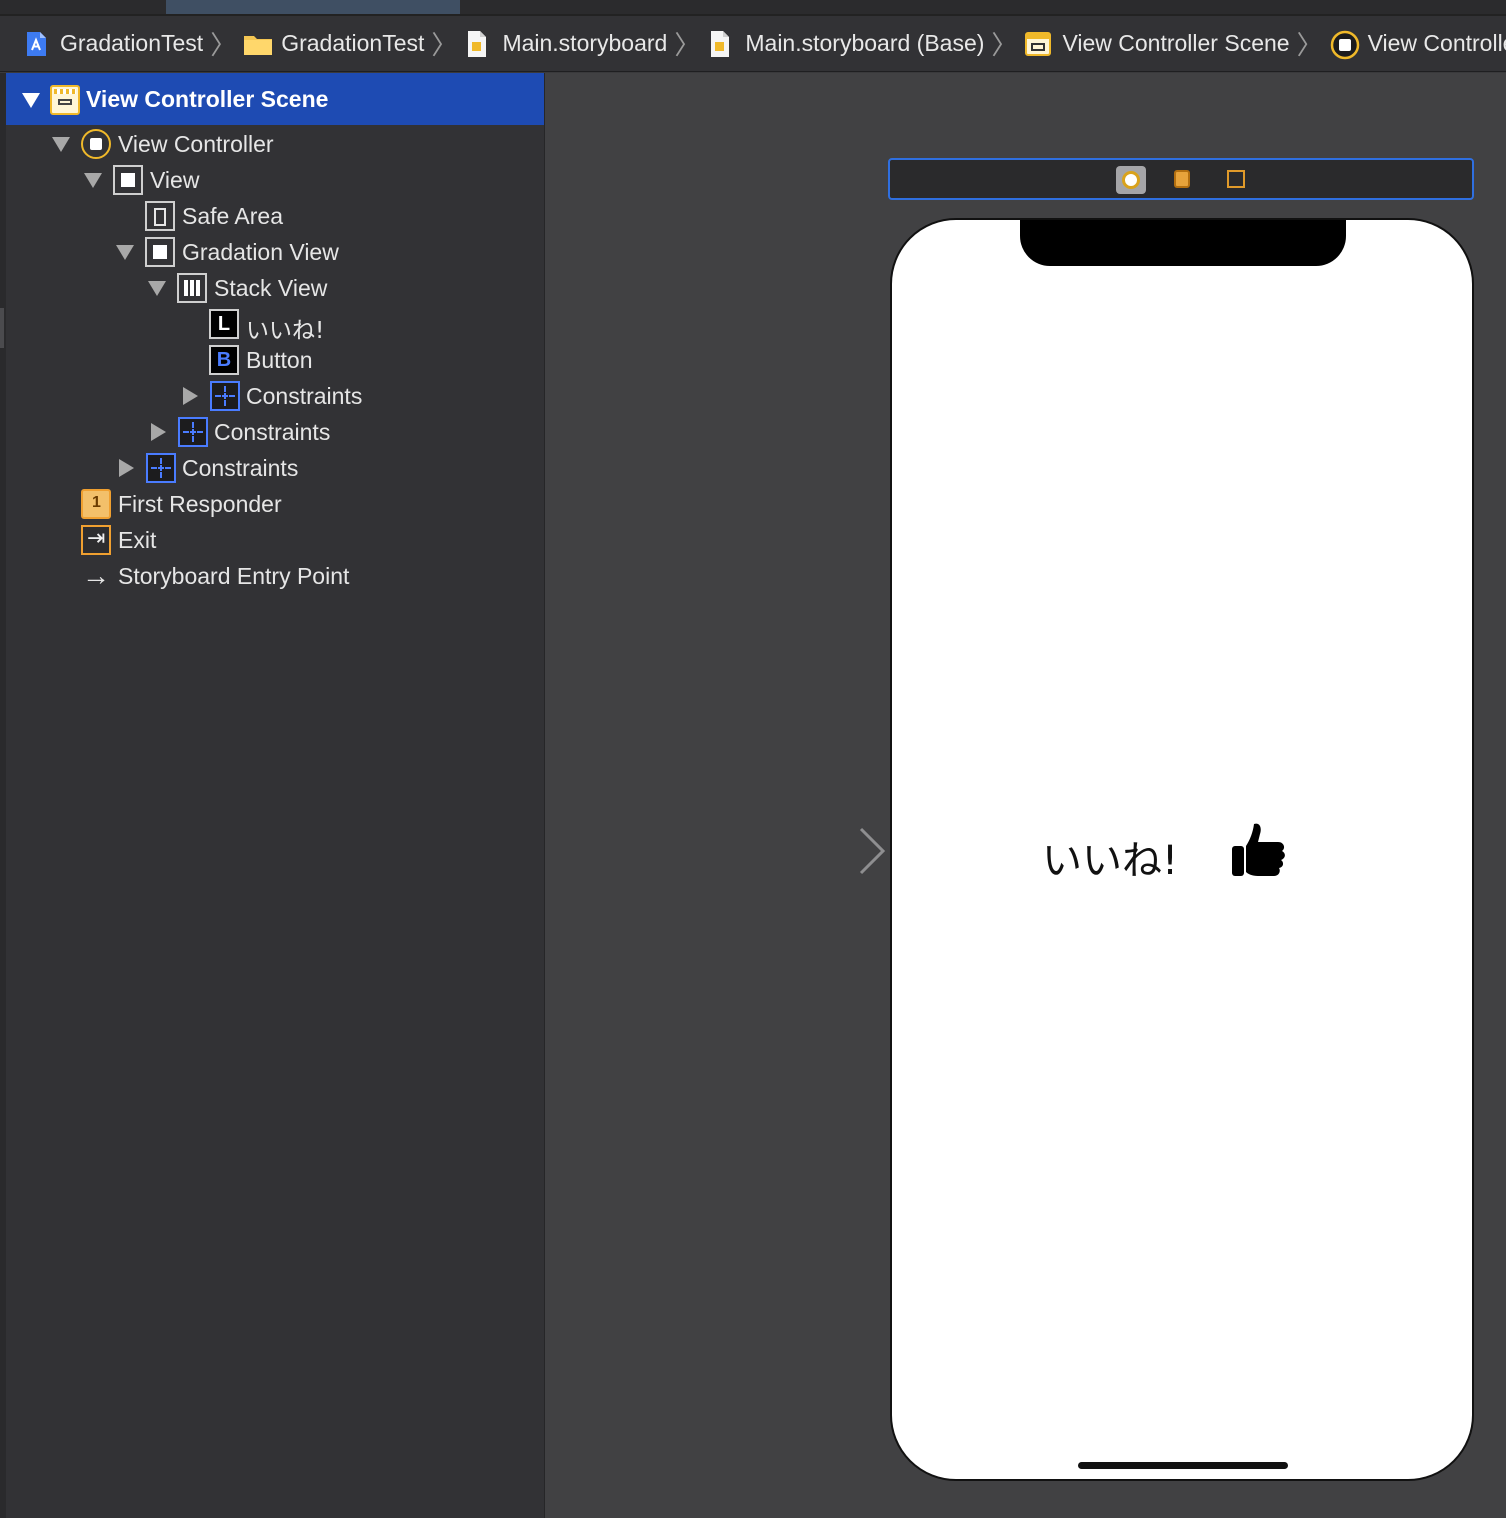 This screenshot has height=1518, width=1506. I want to click on outline-label: View Controller, so click(196, 144).